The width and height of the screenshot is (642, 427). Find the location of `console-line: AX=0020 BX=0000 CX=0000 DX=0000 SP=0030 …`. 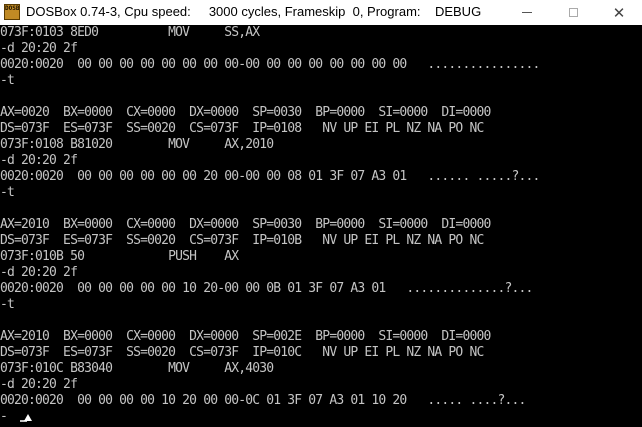

console-line: AX=0020 BX=0000 CX=0000 DX=0000 SP=0030 … is located at coordinates (245, 112).